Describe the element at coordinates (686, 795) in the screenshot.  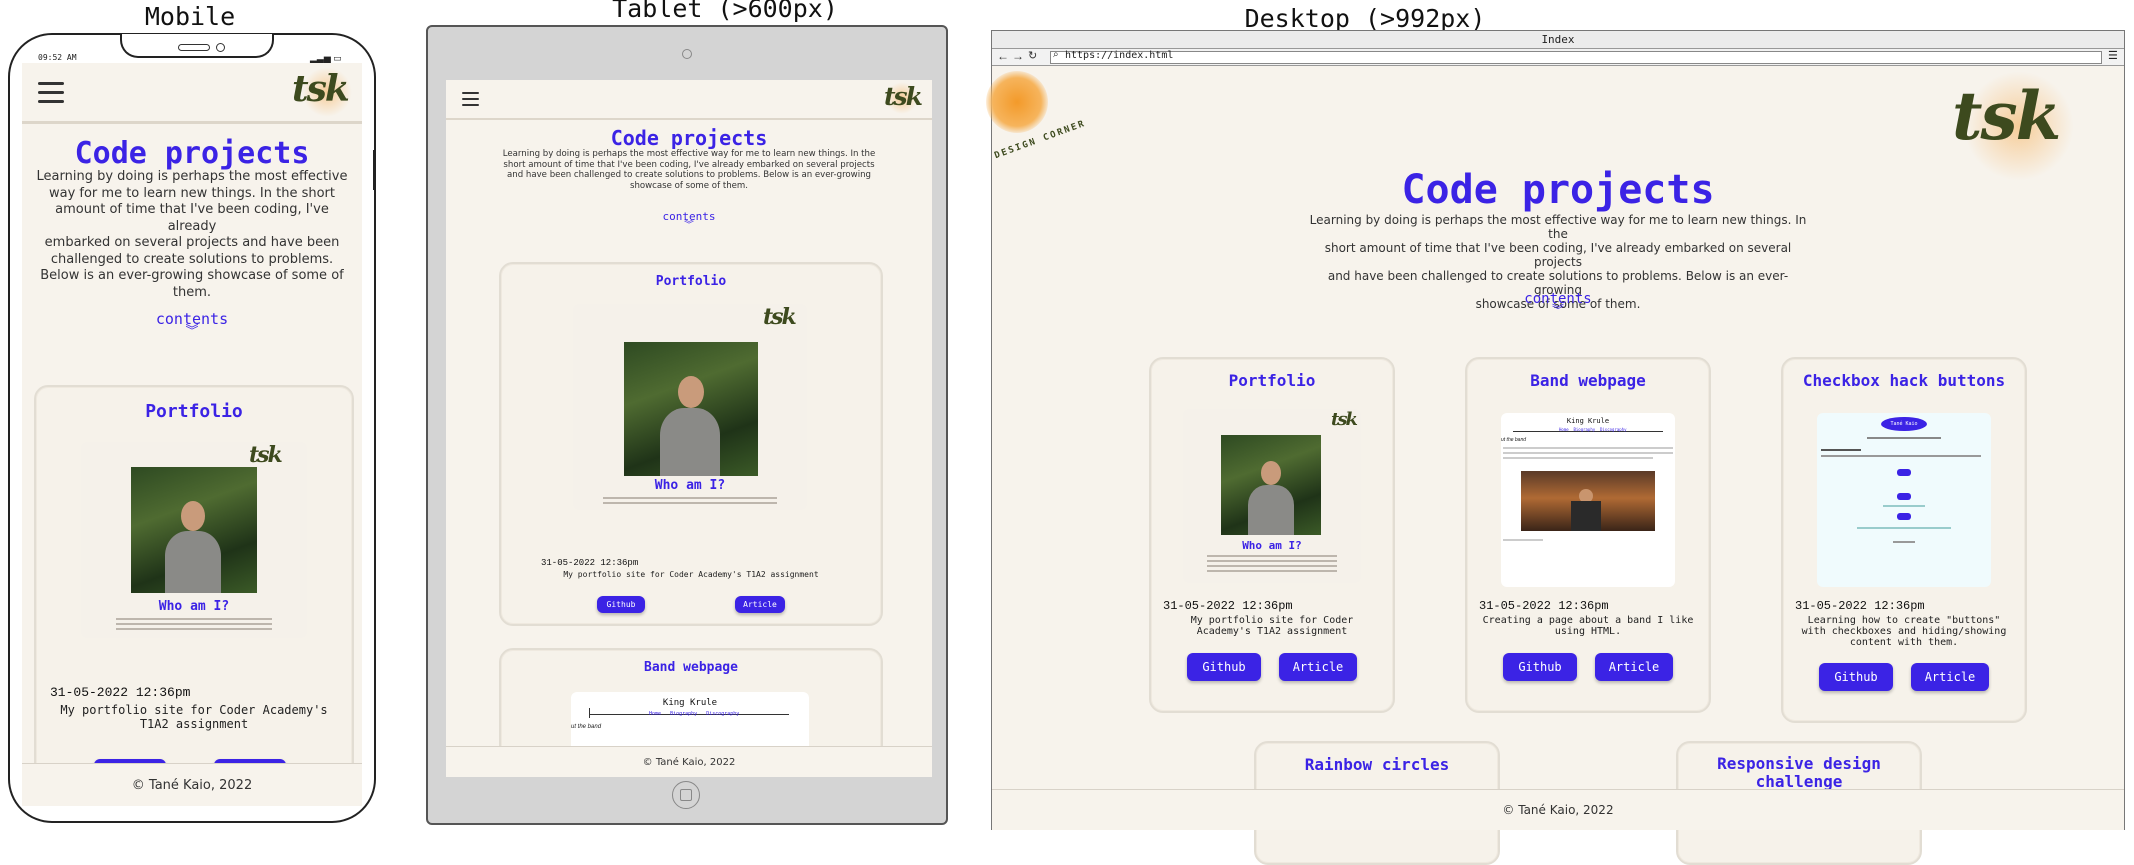
I see `tablet-home-button` at that location.